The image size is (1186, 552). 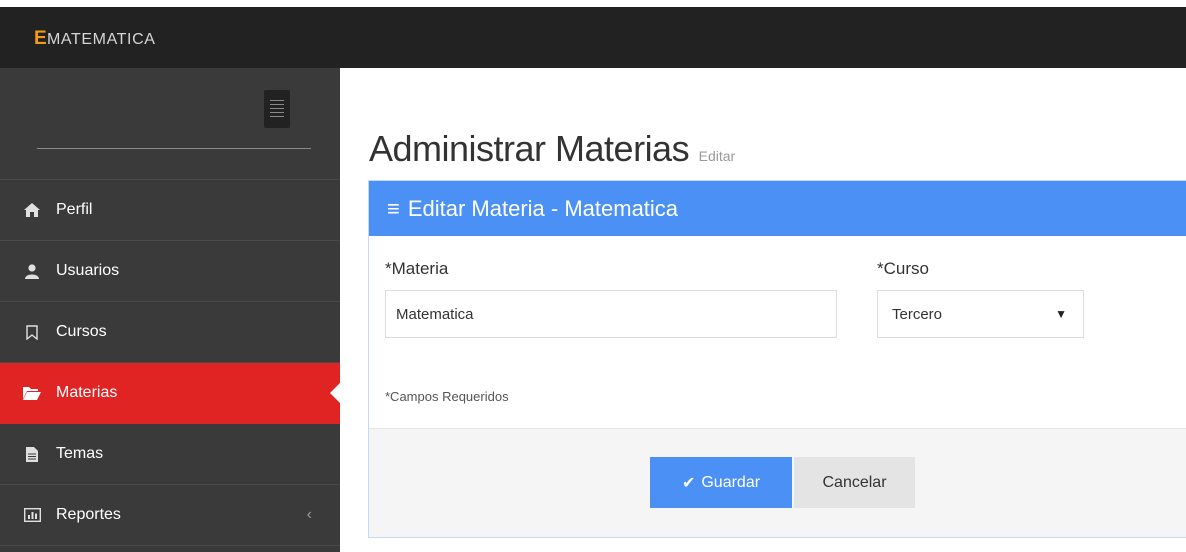 I want to click on sidebar-item-reportes: Reportes ‹, so click(x=170, y=515).